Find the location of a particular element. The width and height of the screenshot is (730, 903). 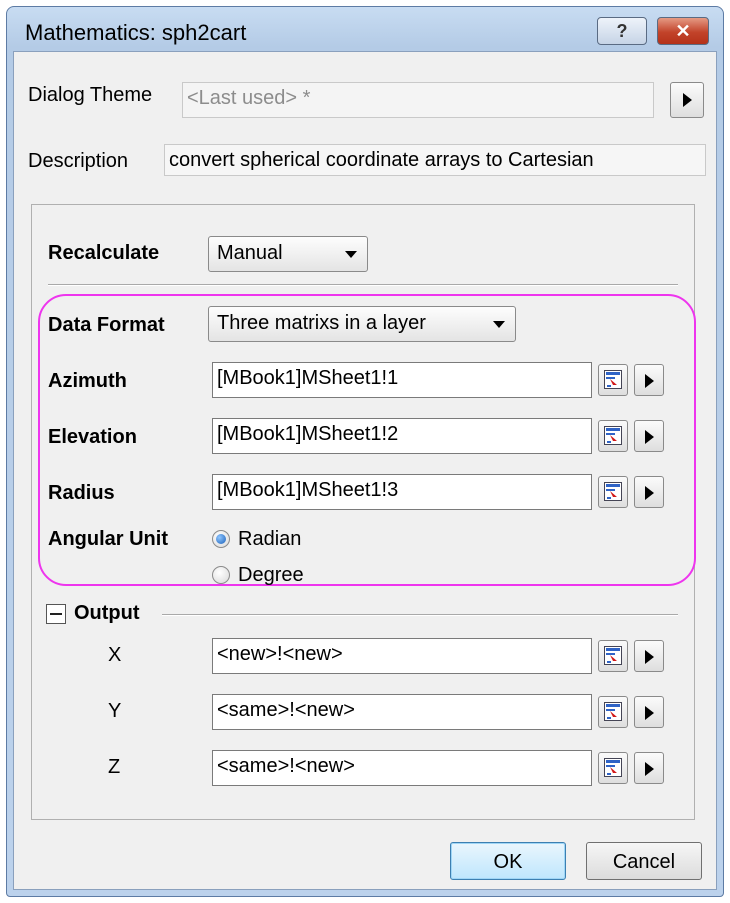

output-z-input: <same>!<new> is located at coordinates (402, 768).